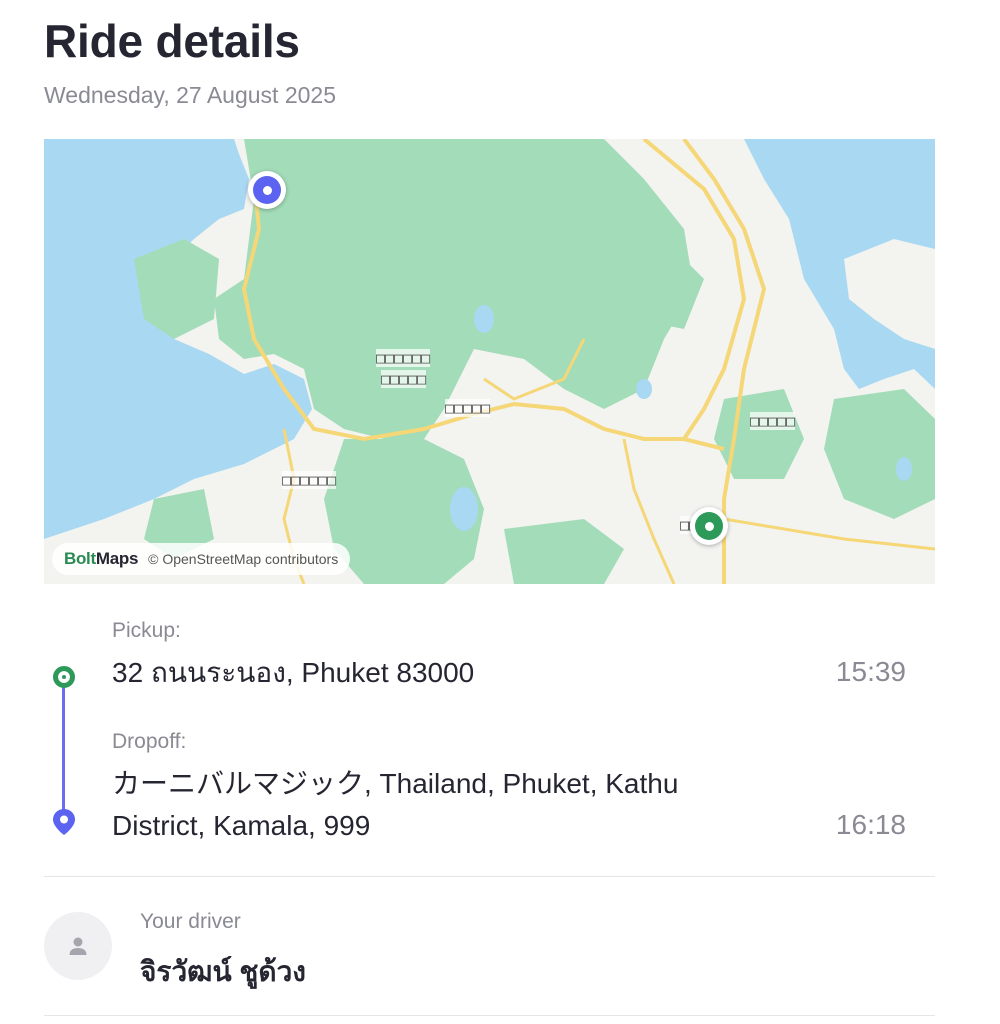 Image resolution: width=1000 pixels, height=1024 pixels. Describe the element at coordinates (190, 921) in the screenshot. I see `driver-label: Your driver` at that location.